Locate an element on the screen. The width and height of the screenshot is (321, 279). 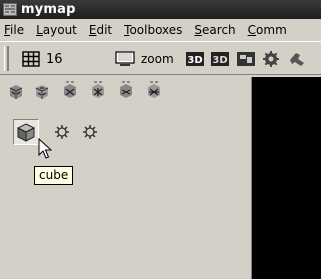
shape-7-icon is located at coordinates (62, 132).